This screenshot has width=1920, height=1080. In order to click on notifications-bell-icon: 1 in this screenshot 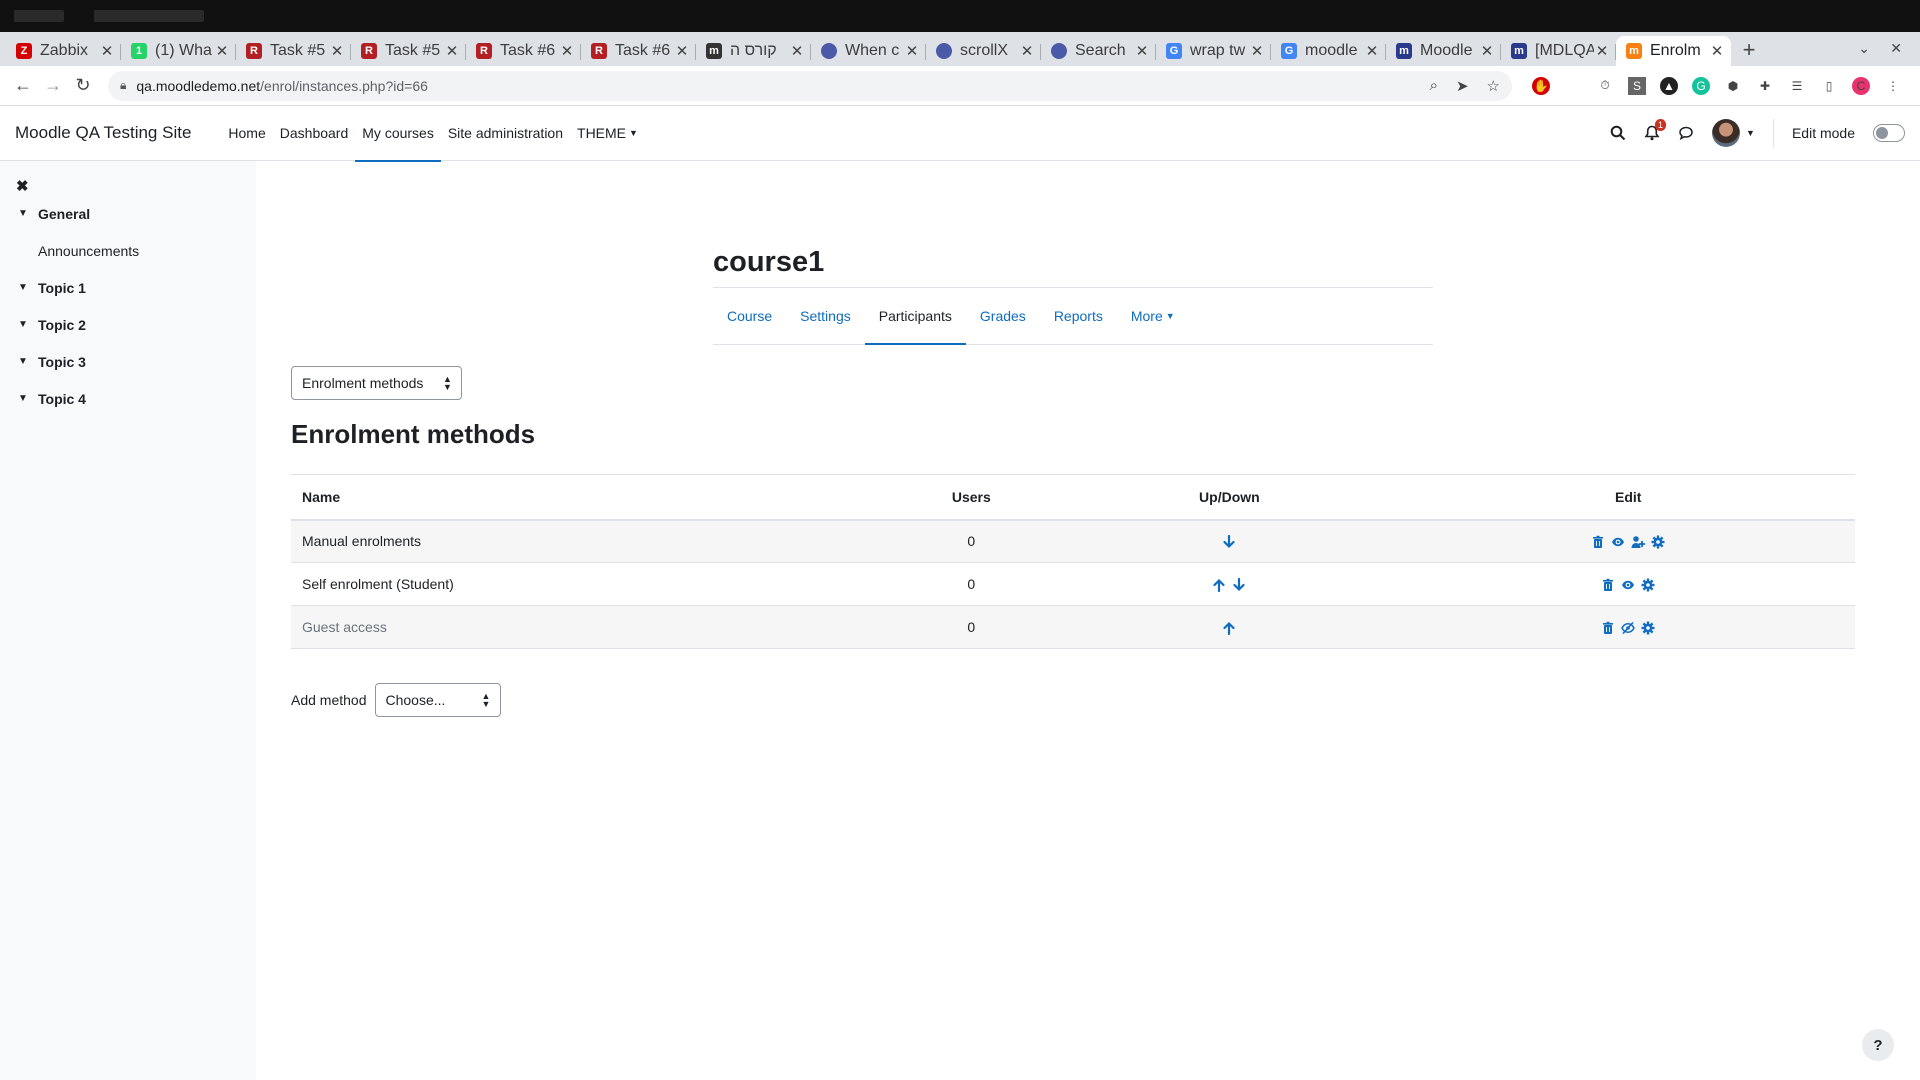, I will do `click(1655, 130)`.